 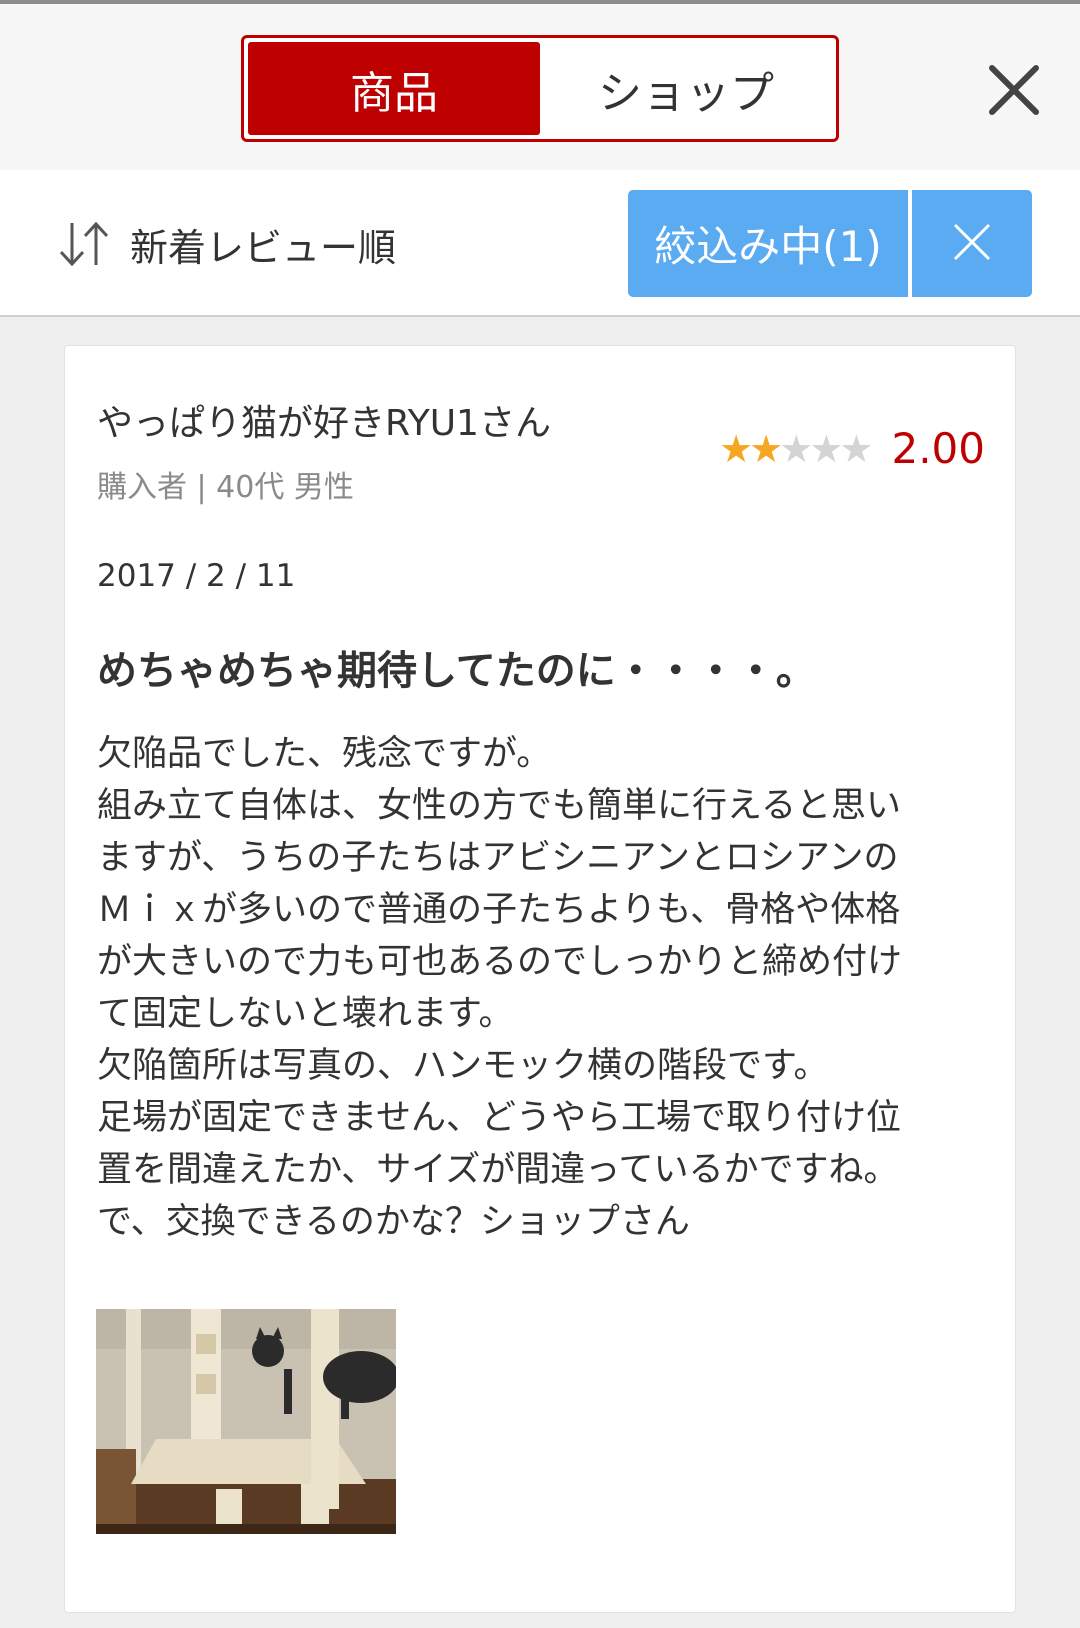 I want to click on review-body-line: て固定しないと壊れます。, so click(x=305, y=1014).